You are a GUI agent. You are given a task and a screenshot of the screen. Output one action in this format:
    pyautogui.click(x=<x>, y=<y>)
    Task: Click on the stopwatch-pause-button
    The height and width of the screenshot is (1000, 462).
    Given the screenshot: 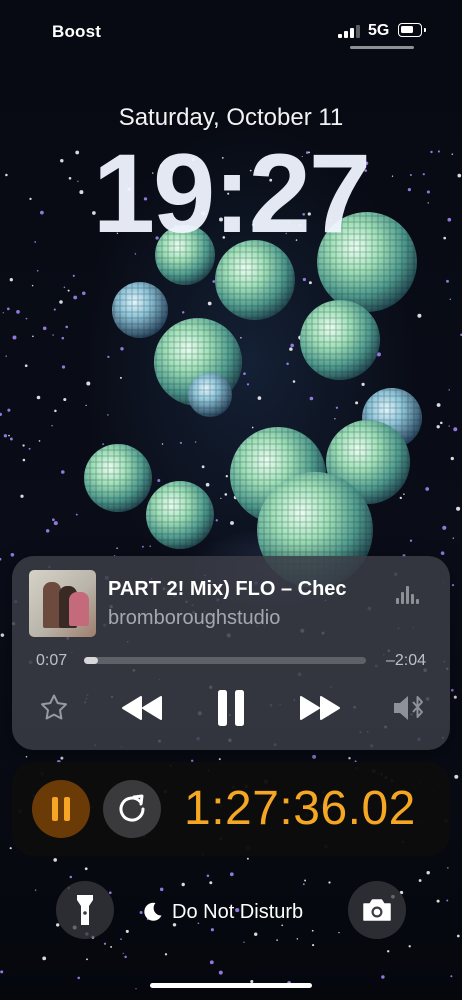 What is the action you would take?
    pyautogui.click(x=61, y=809)
    